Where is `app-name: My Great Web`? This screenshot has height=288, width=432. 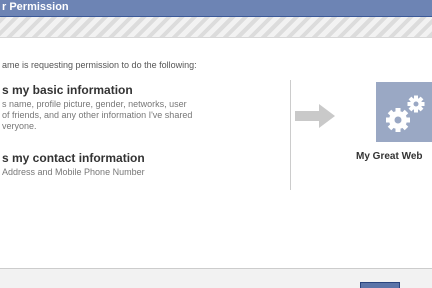 app-name: My Great Web is located at coordinates (389, 156).